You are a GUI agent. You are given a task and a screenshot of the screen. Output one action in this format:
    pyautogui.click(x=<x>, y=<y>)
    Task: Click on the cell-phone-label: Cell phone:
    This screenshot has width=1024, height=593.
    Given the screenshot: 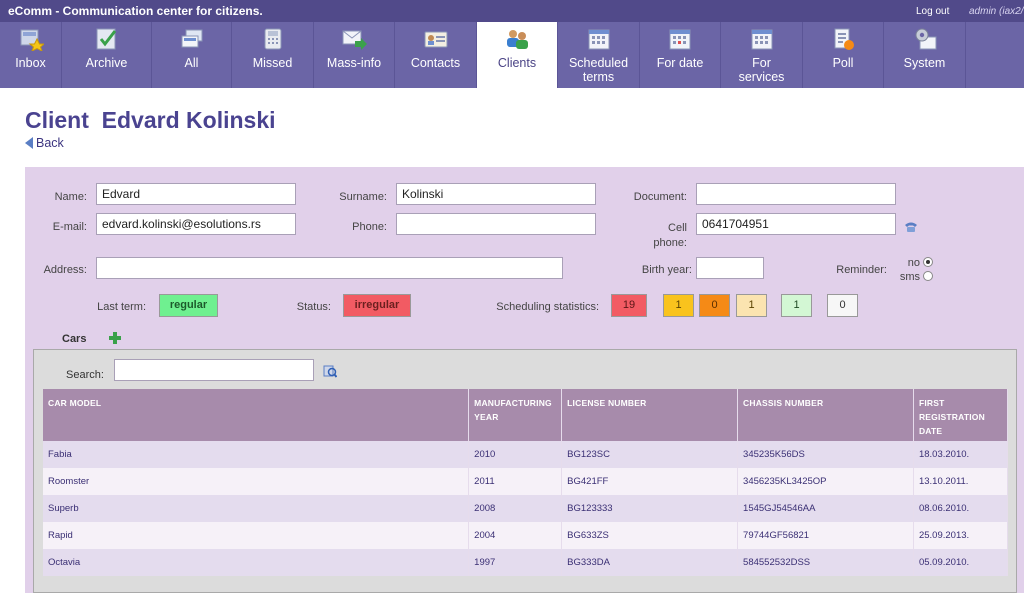 What is the action you would take?
    pyautogui.click(x=646, y=236)
    